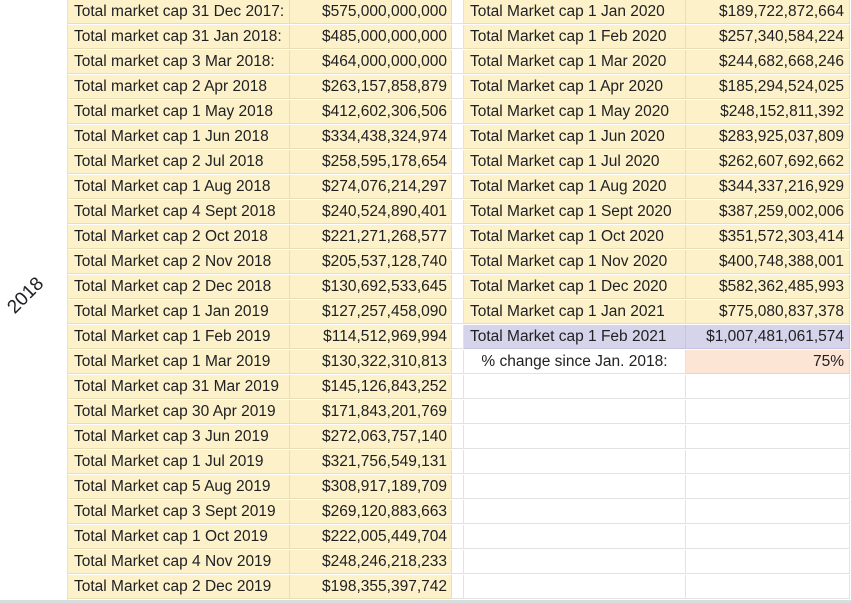  Describe the element at coordinates (768, 337) in the screenshot. I see `right-market-cap-cell: $1,007,481,061,574` at that location.